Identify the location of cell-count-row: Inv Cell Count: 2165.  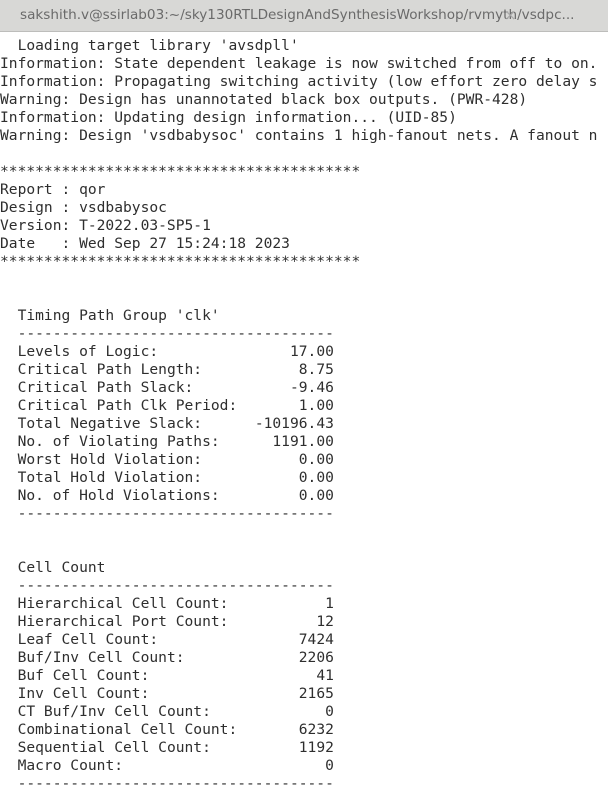
(304, 694).